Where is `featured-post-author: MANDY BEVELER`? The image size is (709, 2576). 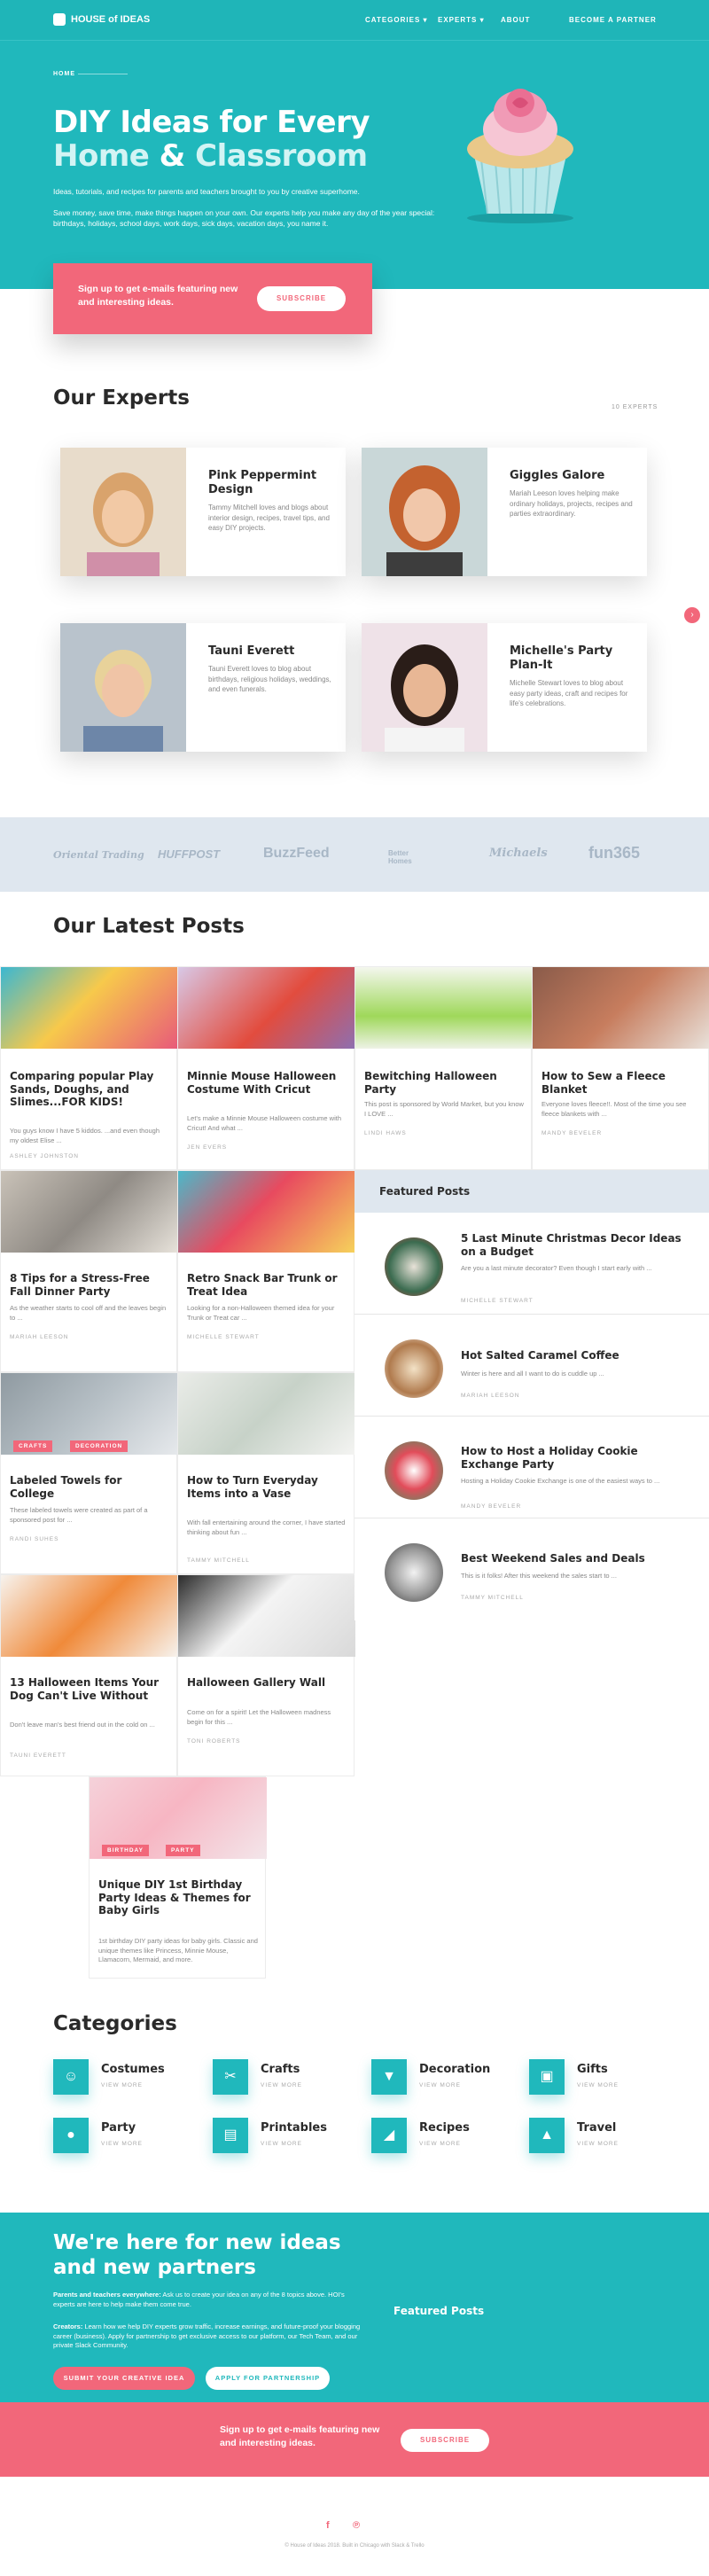 featured-post-author: MANDY BEVELER is located at coordinates (491, 1506).